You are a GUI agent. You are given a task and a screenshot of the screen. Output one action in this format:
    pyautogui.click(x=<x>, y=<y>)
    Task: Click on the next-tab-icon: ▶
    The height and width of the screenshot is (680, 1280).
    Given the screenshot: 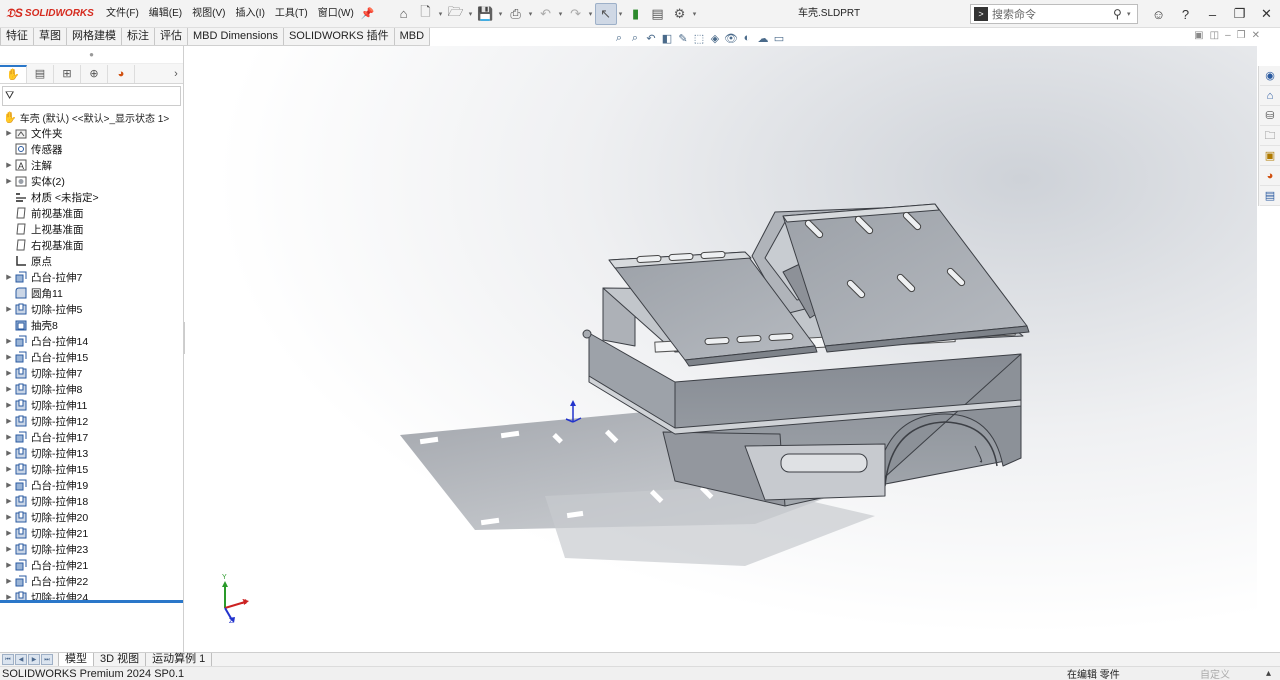 What is the action you would take?
    pyautogui.click(x=34, y=659)
    